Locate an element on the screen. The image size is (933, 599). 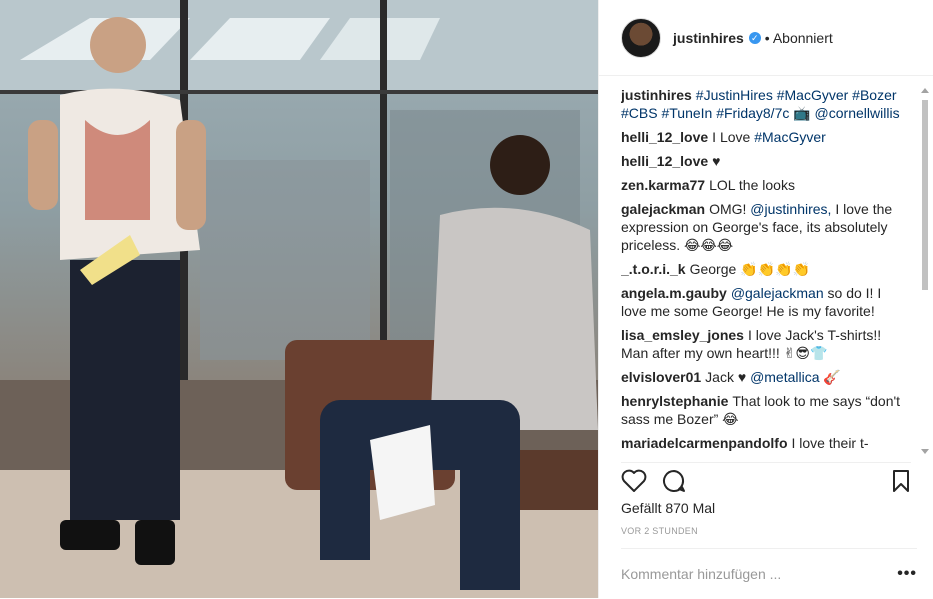
follow-state-button: • Abonniert is located at coordinates (799, 38).